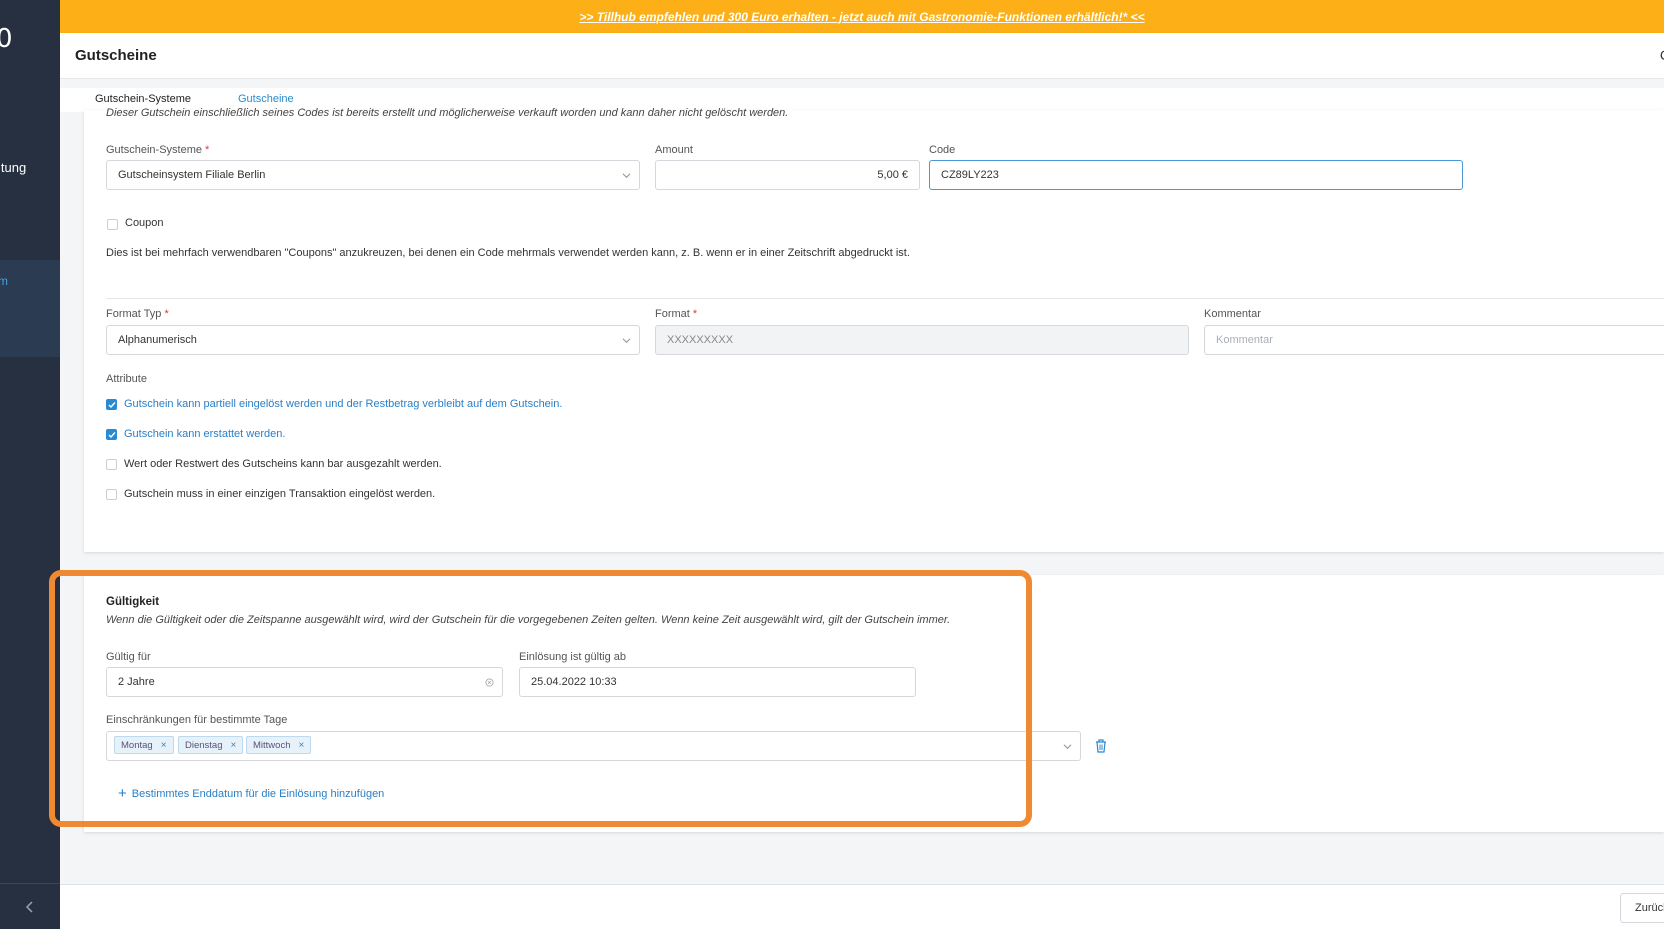  What do you see at coordinates (122, 793) in the screenshot?
I see `plus-icon: +` at bounding box center [122, 793].